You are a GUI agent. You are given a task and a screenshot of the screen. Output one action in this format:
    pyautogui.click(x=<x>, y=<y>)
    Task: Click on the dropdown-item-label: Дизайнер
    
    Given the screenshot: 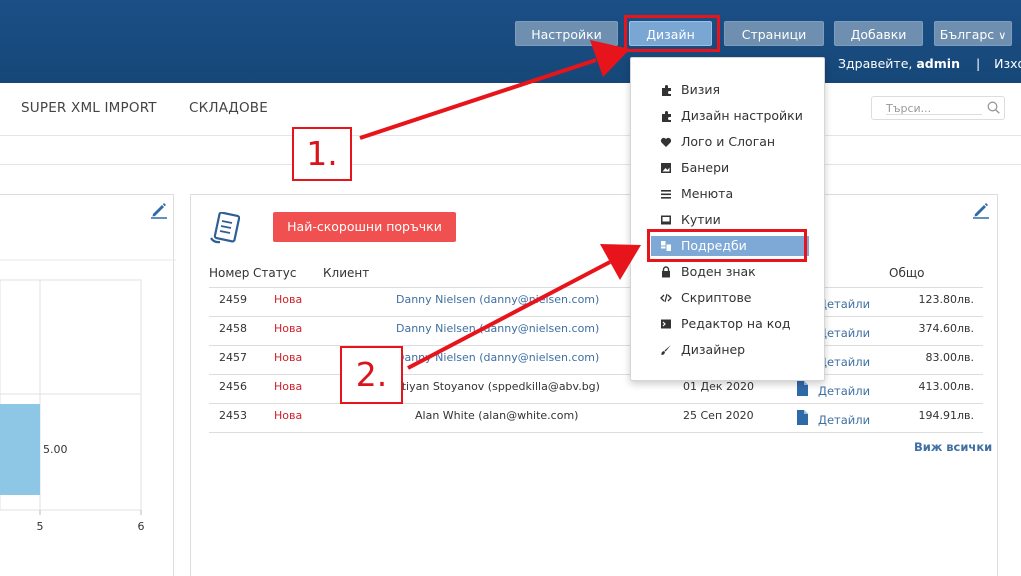 What is the action you would take?
    pyautogui.click(x=713, y=349)
    